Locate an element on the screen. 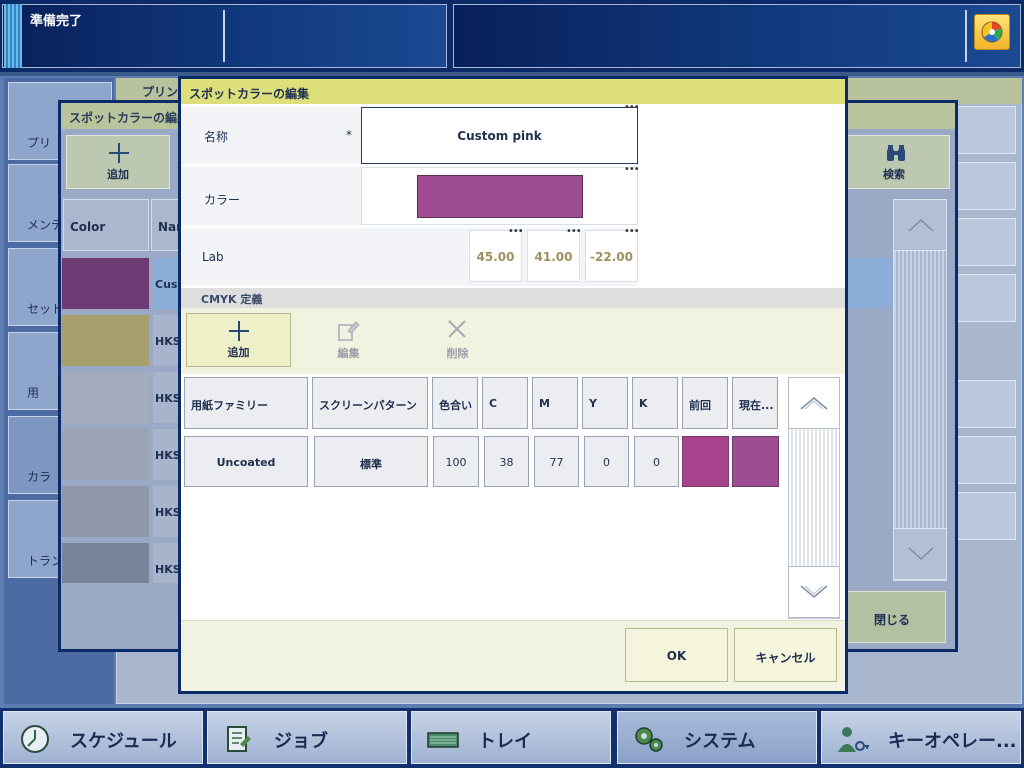 Image resolution: width=1024 pixels, height=768 pixels. col-header-tint: 色合い is located at coordinates (455, 403).